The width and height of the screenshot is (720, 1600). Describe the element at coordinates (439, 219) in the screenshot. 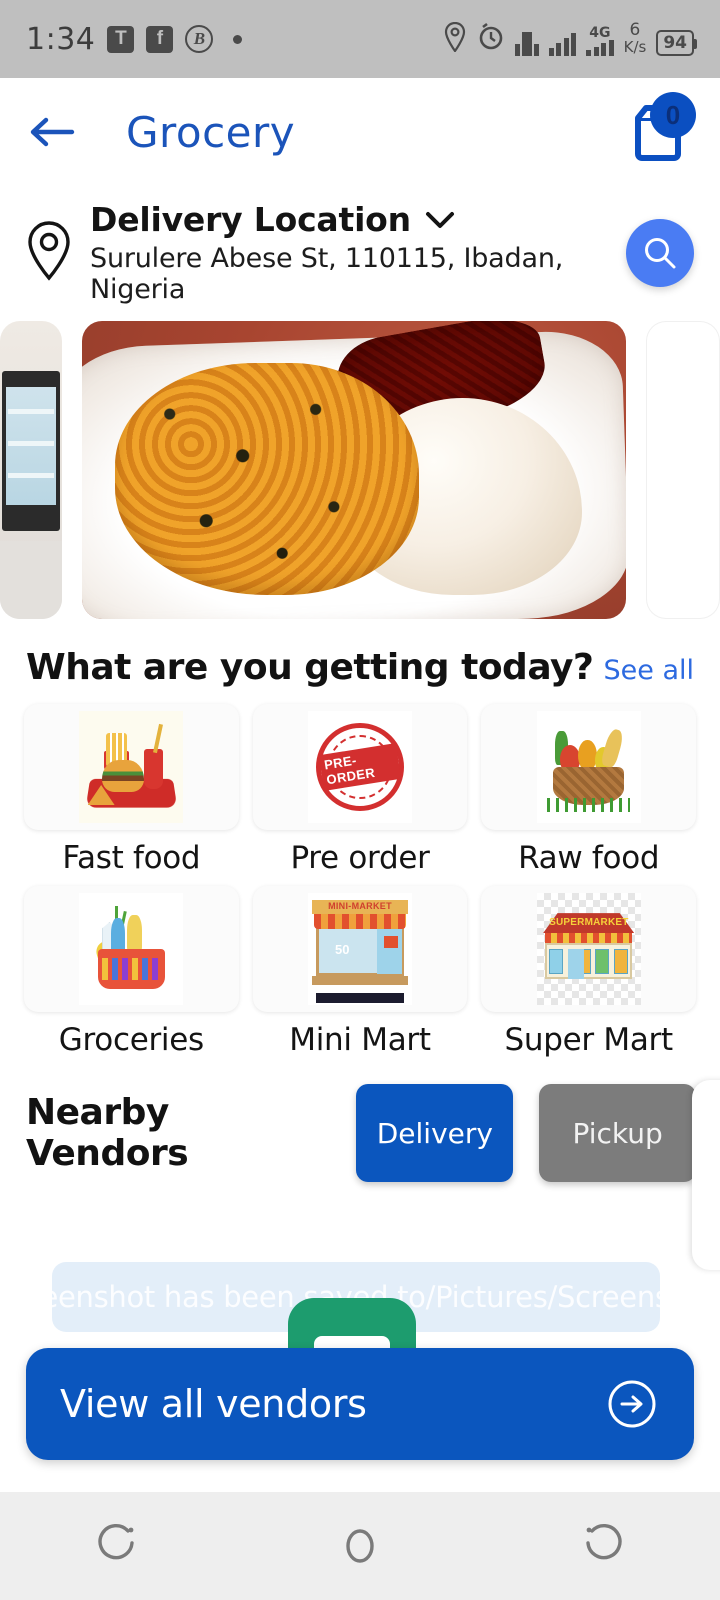

I see `chevron-down-icon` at that location.